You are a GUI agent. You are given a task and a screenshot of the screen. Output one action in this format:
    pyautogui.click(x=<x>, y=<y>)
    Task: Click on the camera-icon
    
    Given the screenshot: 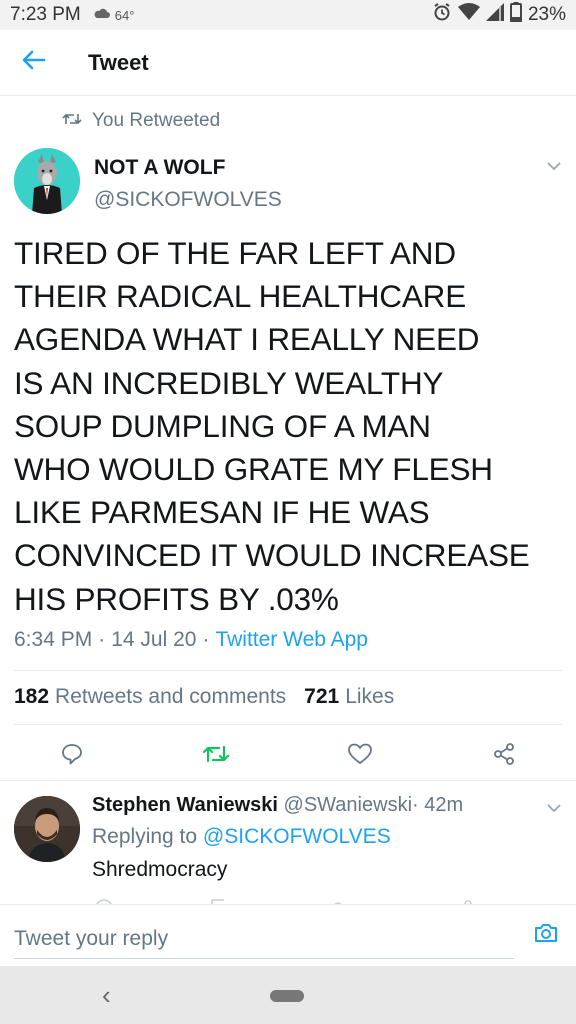 What is the action you would take?
    pyautogui.click(x=546, y=935)
    